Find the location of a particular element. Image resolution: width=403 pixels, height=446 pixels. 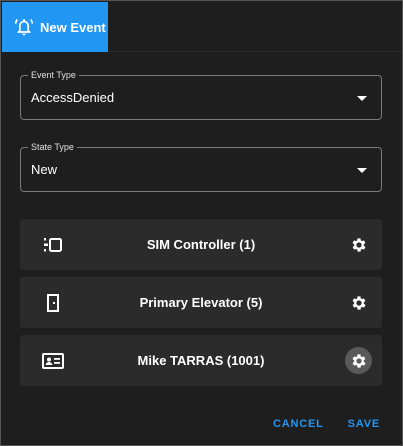

event-type-label: Event Type is located at coordinates (53, 75).